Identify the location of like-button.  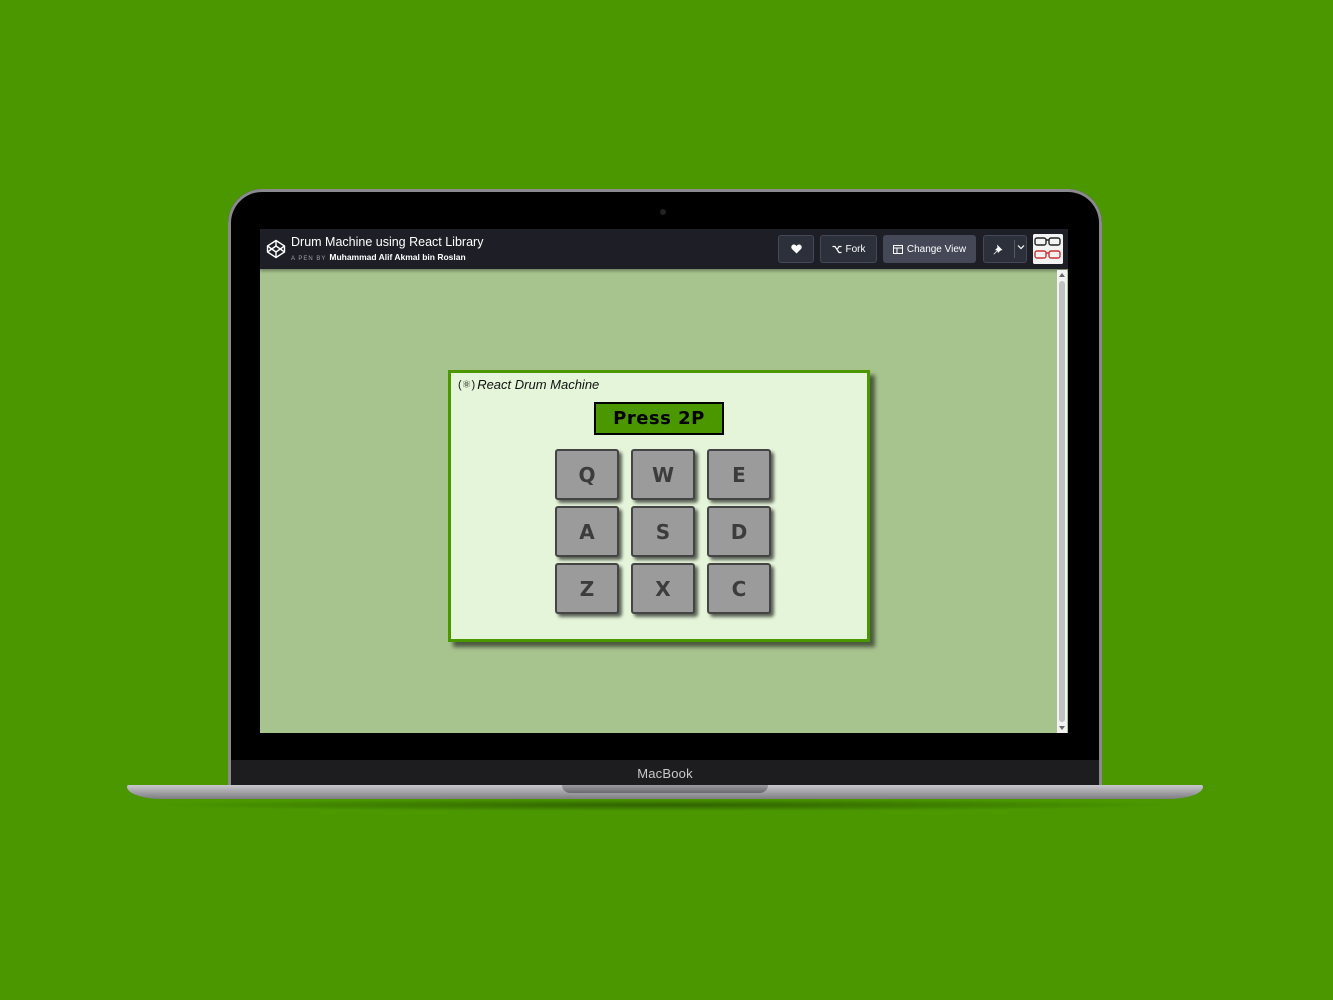
(796, 249).